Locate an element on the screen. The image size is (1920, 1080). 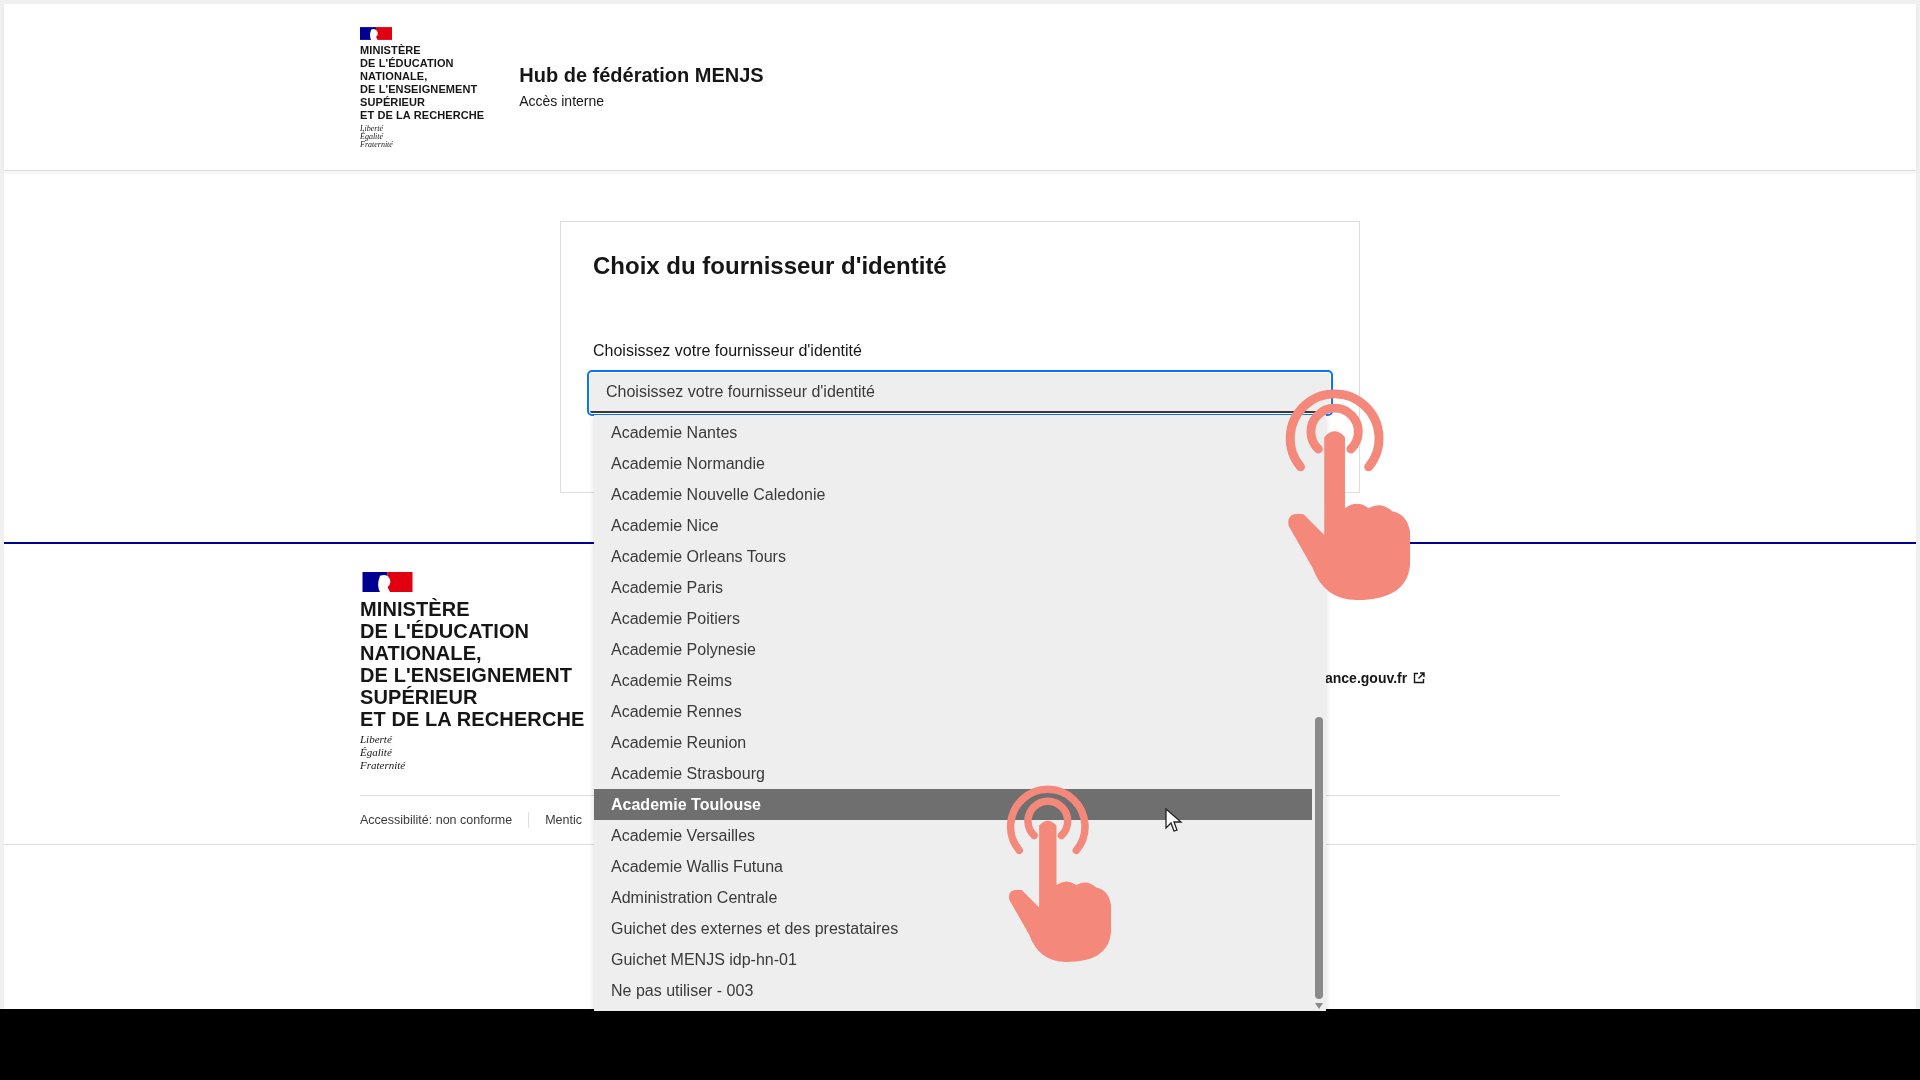
identity-provider-select: Choisissez votre fournisseur d'identité is located at coordinates (960, 393).